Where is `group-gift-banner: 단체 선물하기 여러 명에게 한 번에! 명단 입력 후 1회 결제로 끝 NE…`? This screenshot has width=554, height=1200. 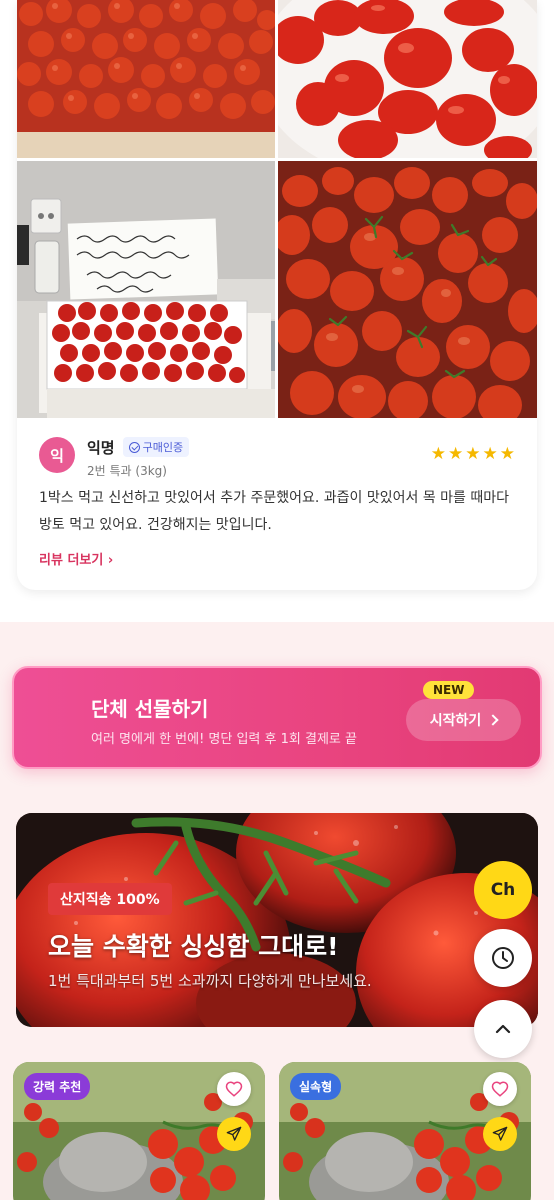
group-gift-banner: 단체 선물하기 여러 명에게 한 번에! 명단 입력 후 1회 결제로 끝 NE… is located at coordinates (277, 717).